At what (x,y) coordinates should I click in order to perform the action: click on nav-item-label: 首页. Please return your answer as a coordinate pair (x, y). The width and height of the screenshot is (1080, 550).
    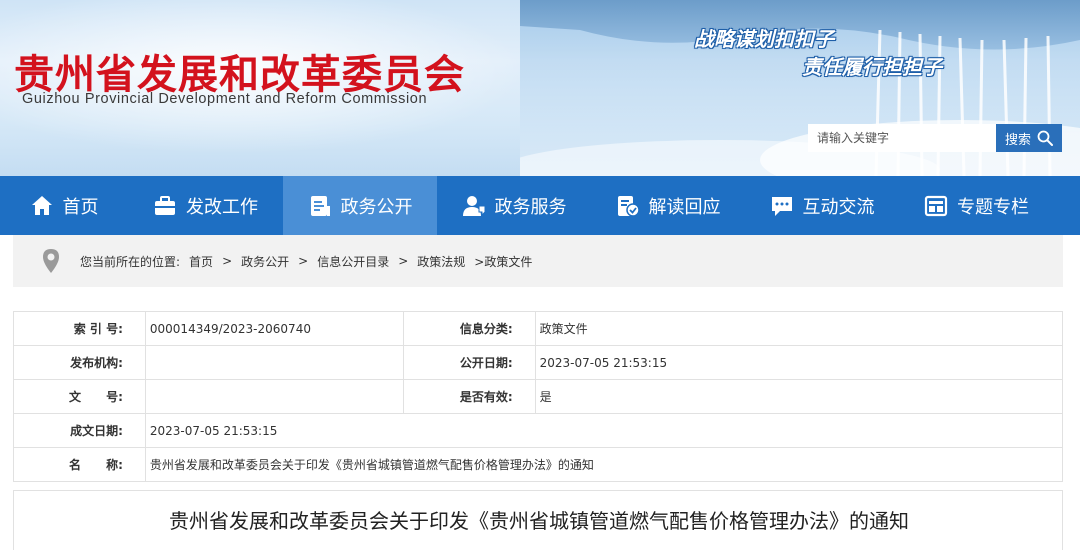
    Looking at the image, I should click on (80, 207).